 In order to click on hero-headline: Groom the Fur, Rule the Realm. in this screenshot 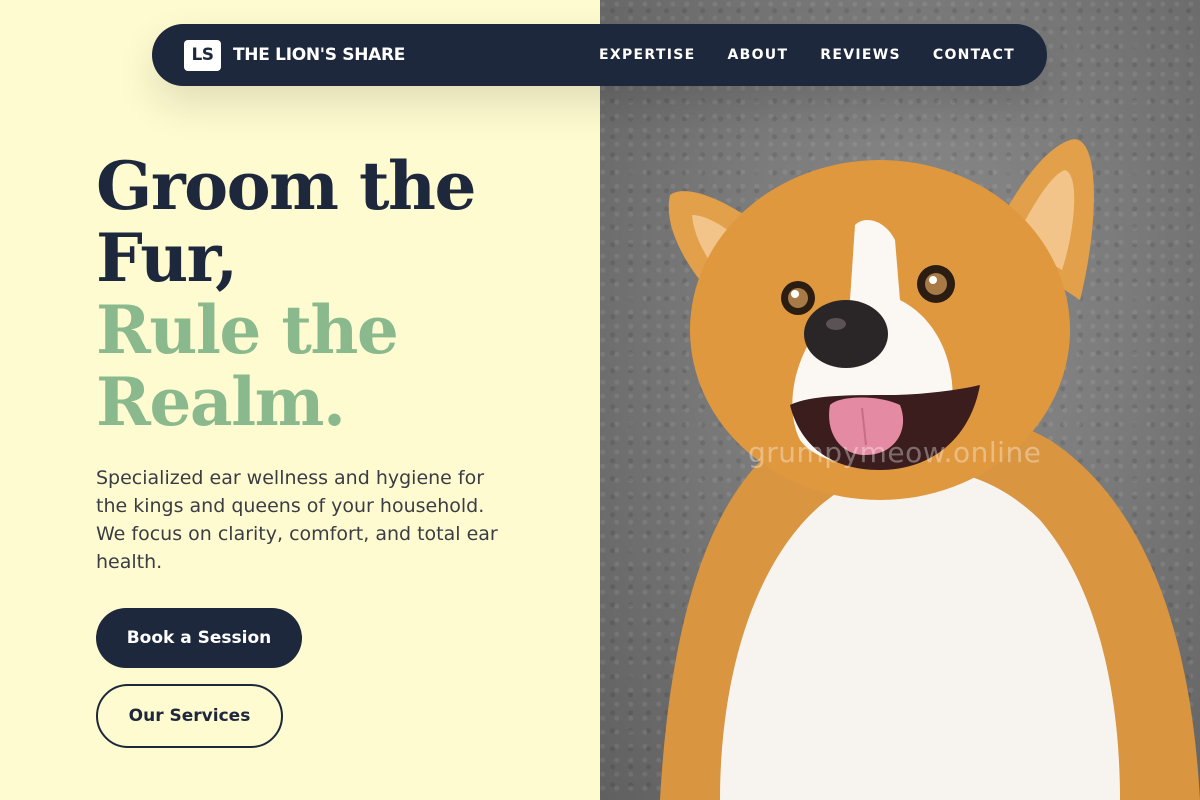, I will do `click(286, 294)`.